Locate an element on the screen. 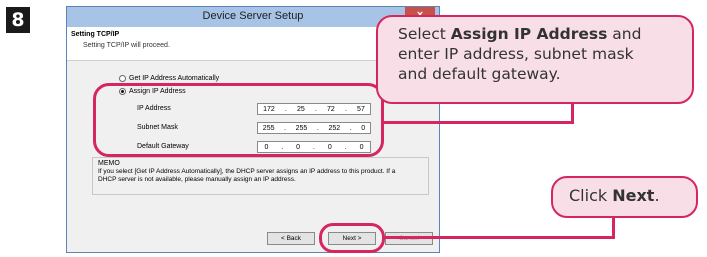 The width and height of the screenshot is (707, 257). callout-assign-line2: enter IP address, subnet mask is located at coordinates (516, 54).